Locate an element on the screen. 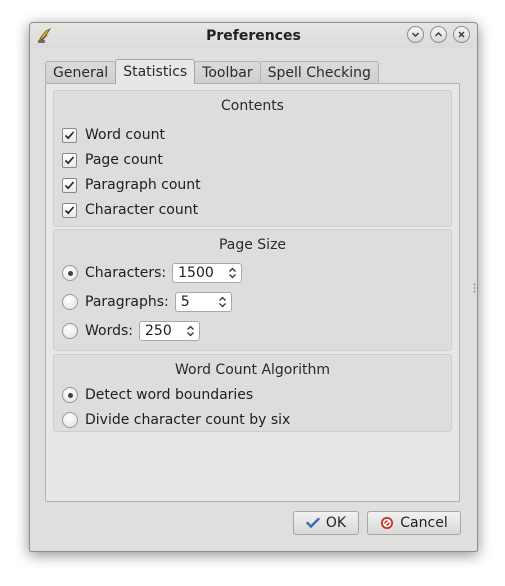  characters-radio is located at coordinates (70, 273).